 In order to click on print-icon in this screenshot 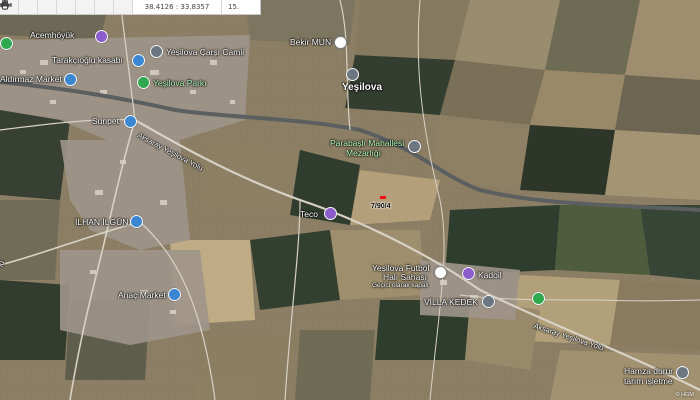, I will do `click(66, 7)`.